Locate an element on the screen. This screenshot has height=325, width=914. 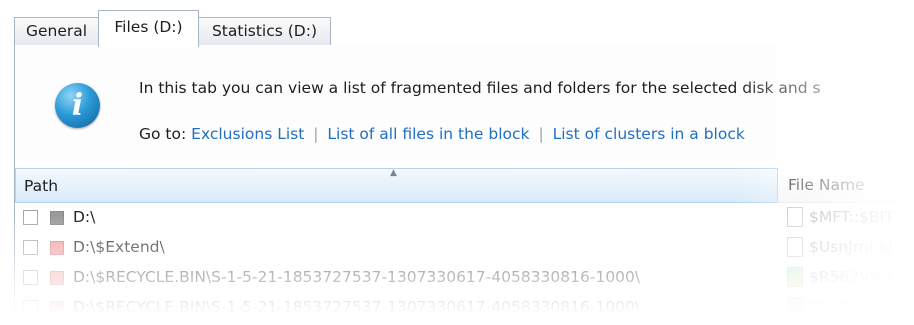
row-path: D:\$Extend\ is located at coordinates (119, 247).